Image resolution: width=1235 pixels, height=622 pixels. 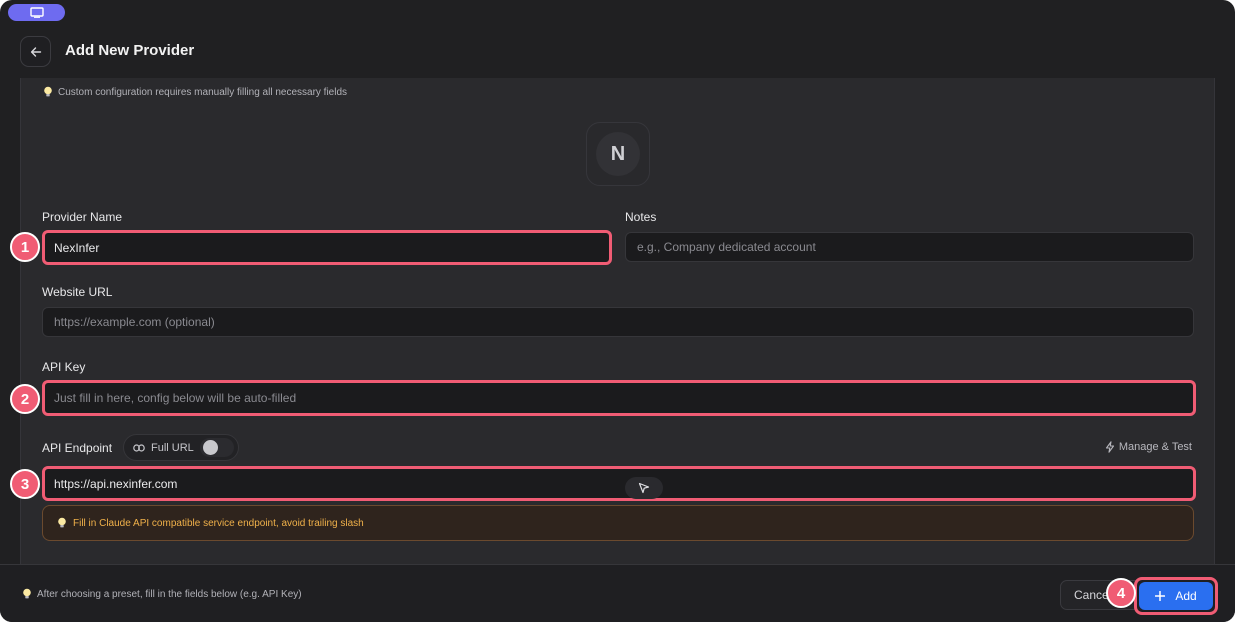 What do you see at coordinates (172, 447) in the screenshot?
I see `full-url-label: Full URL` at bounding box center [172, 447].